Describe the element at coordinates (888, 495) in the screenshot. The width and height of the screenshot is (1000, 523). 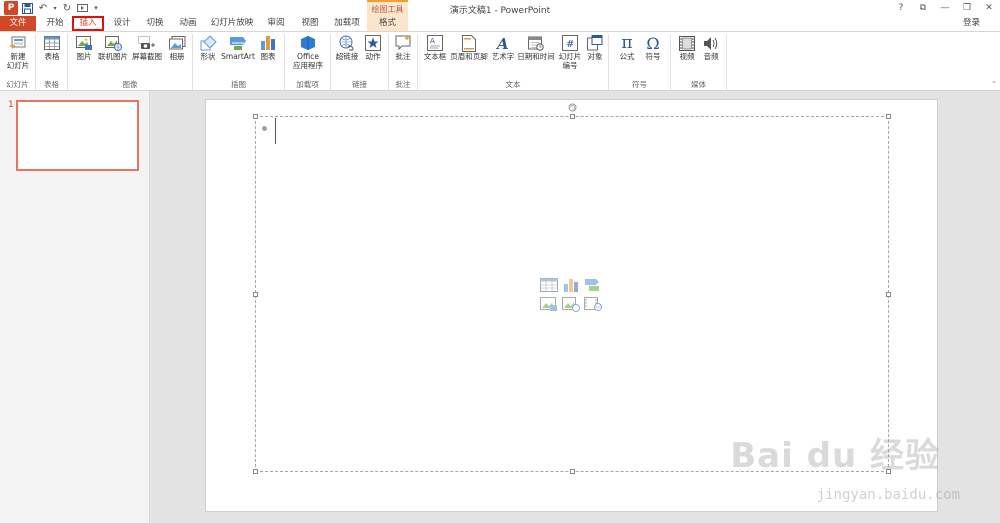
I see `watermark-url: jingyan.baidu.com` at that location.